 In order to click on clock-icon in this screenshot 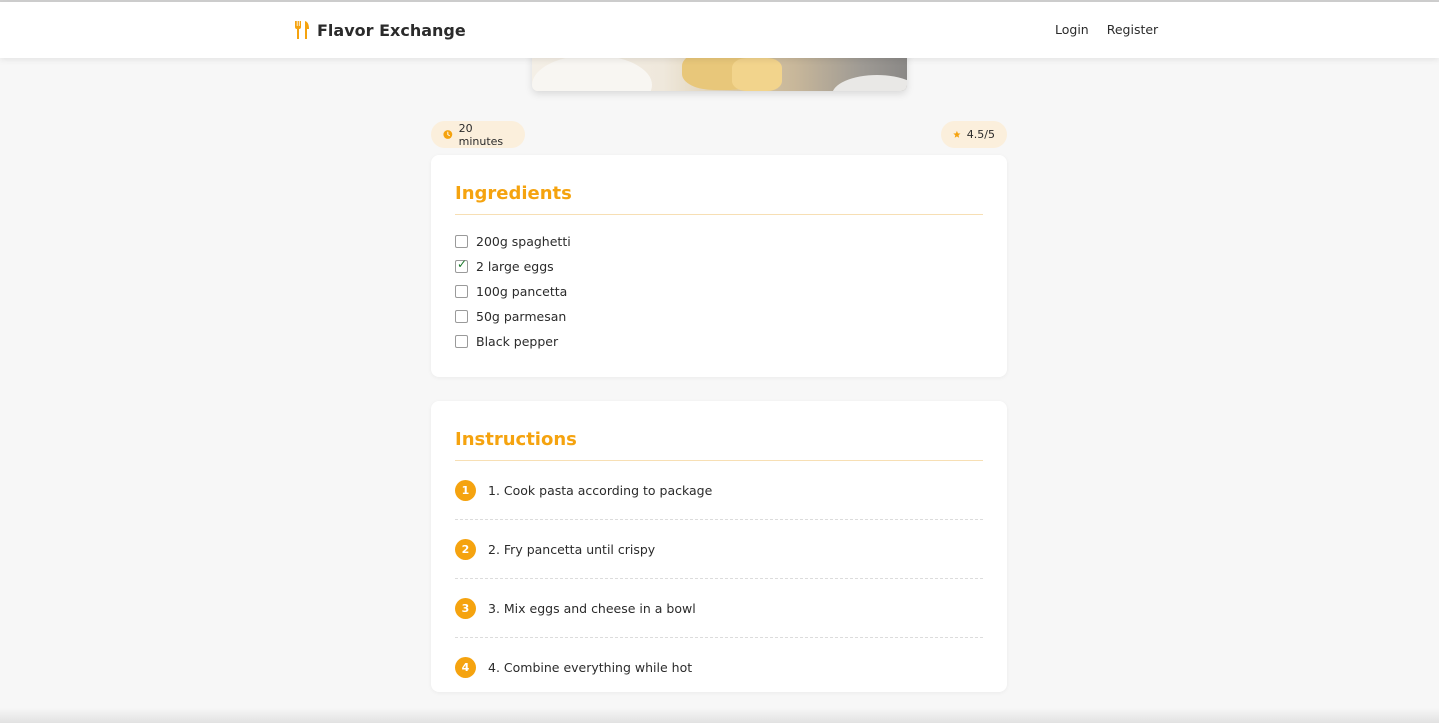, I will do `click(448, 134)`.